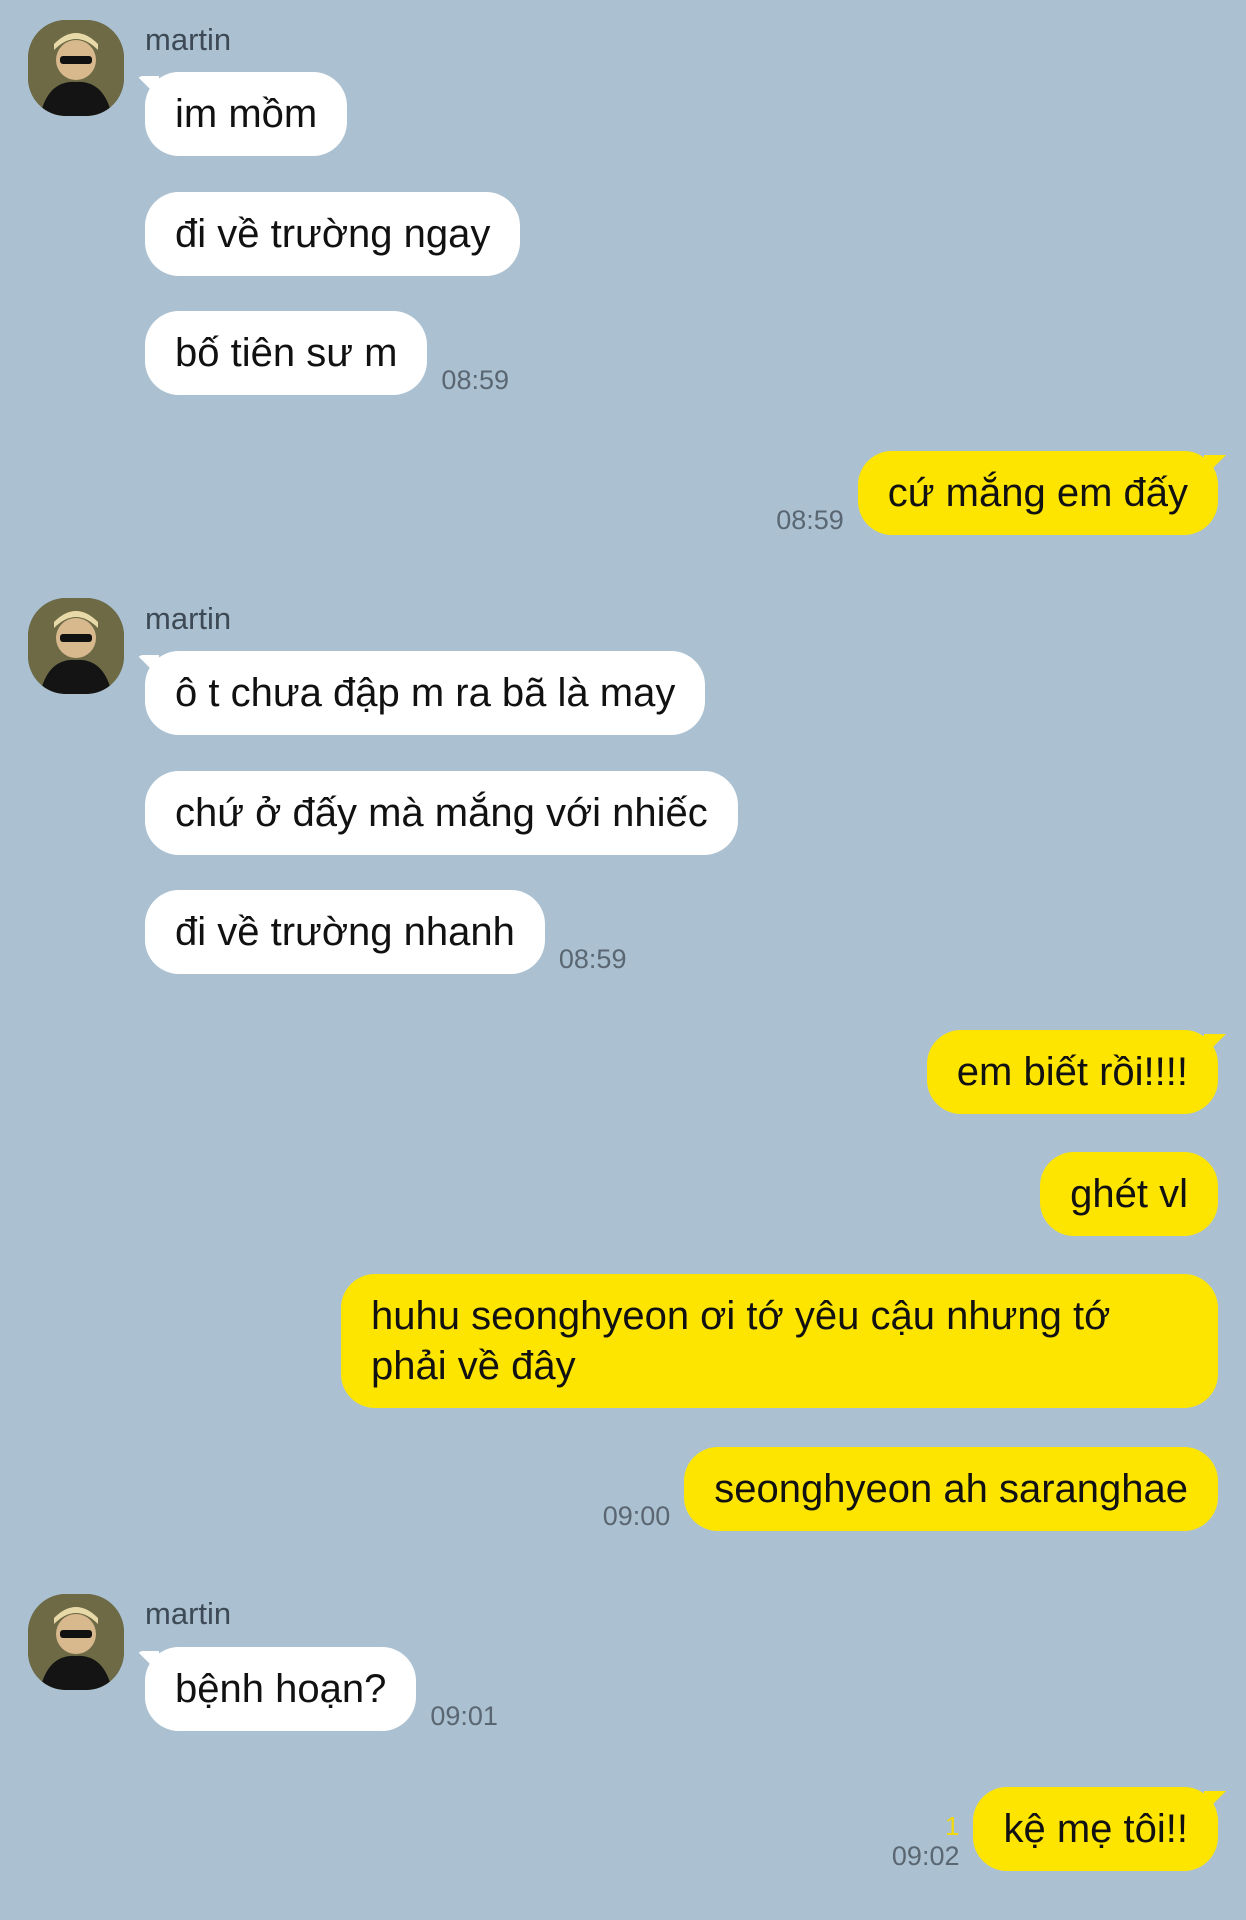 The width and height of the screenshot is (1246, 1920). I want to click on message-bubble: ghét vl, so click(1129, 1194).